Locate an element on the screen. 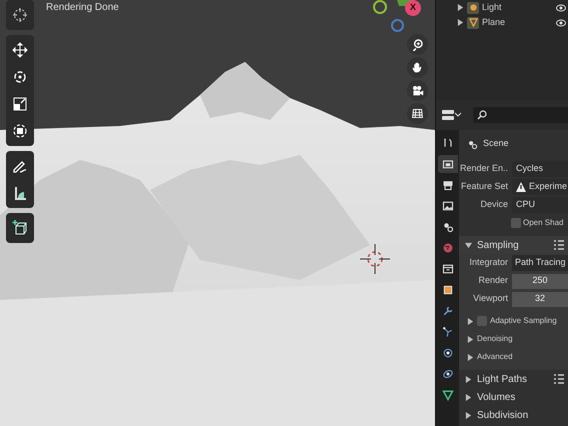 This screenshot has height=426, width=568. number-field: 32 is located at coordinates (540, 299).